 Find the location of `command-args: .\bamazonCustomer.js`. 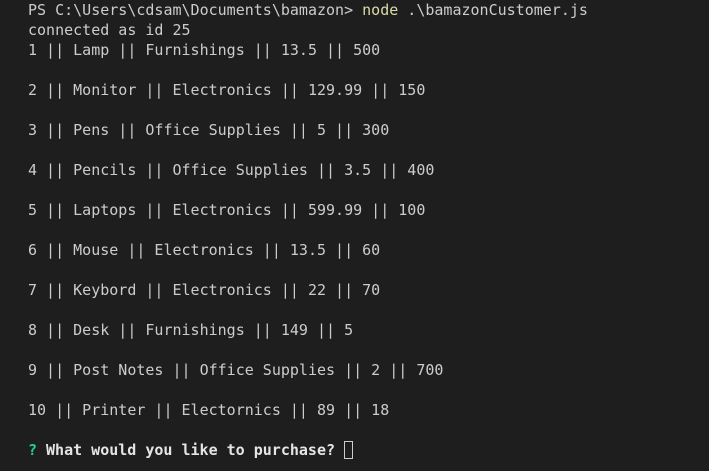

command-args: .\bamazonCustomer.js is located at coordinates (493, 10).